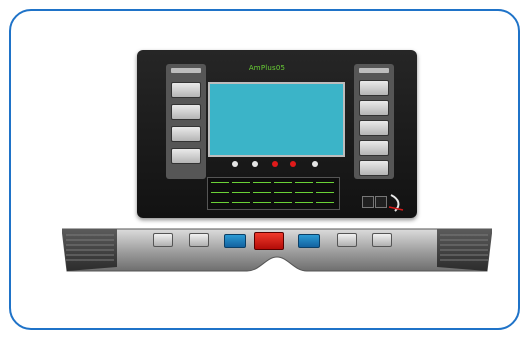 Image resolution: width=529 pixels, height=339 pixels. Describe the element at coordinates (163, 240) in the screenshot. I see `incline-down-button` at that location.